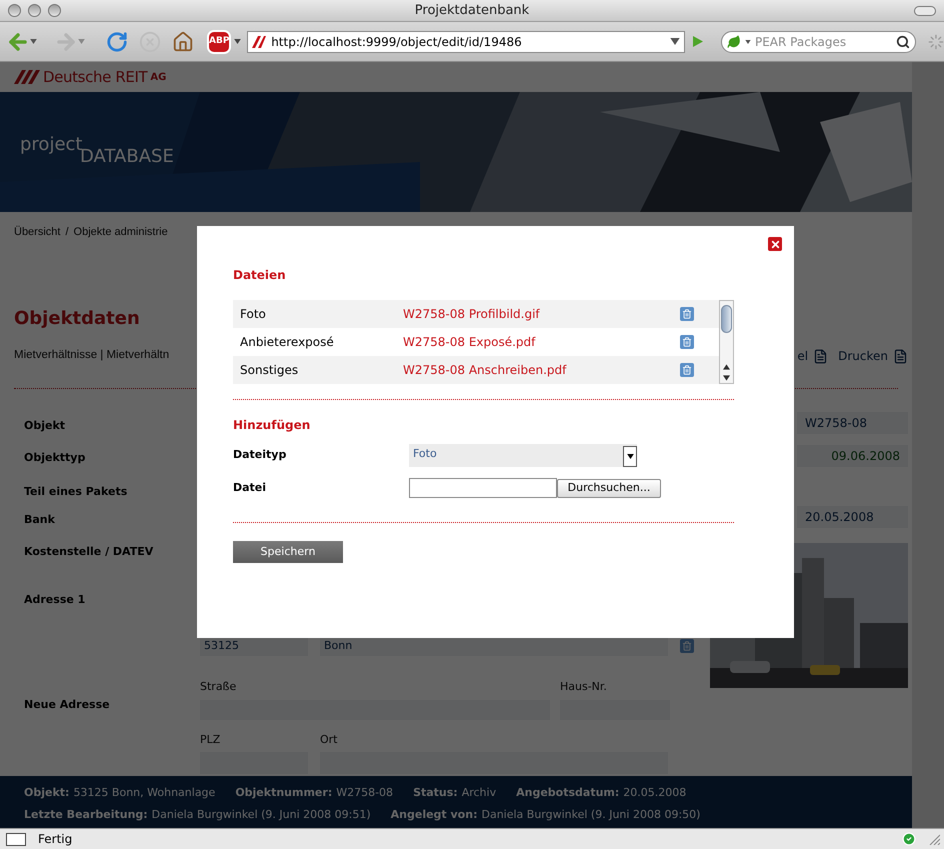 The height and width of the screenshot is (849, 944). I want to click on file-link: W2758-08 Exposé.pdf, so click(541, 342).